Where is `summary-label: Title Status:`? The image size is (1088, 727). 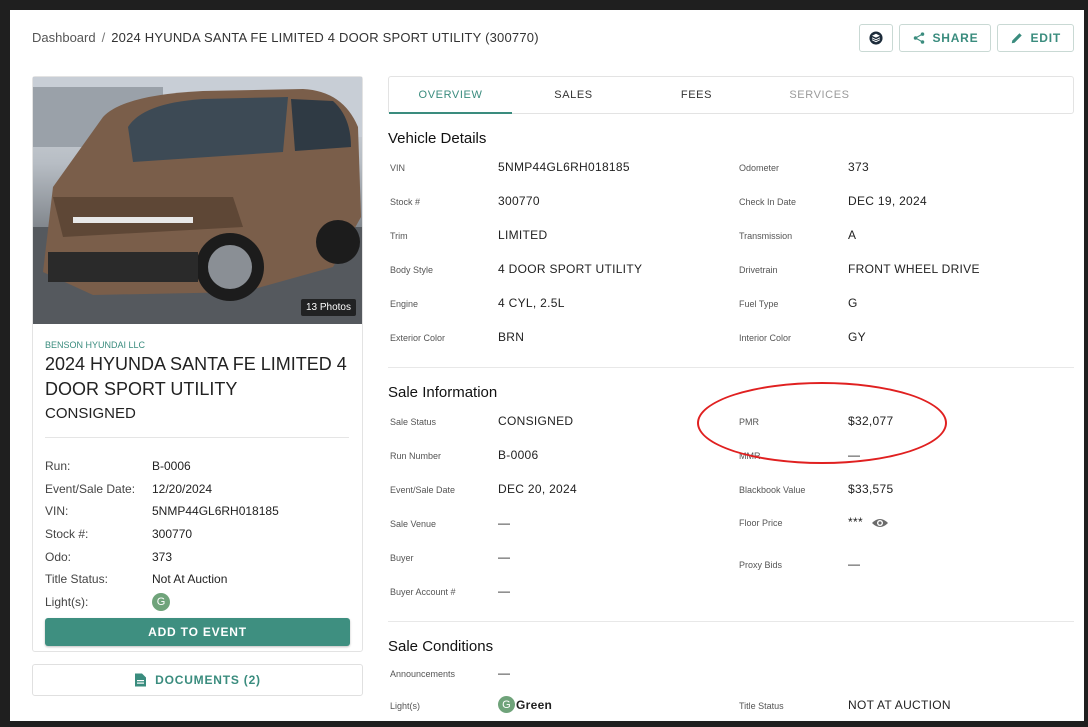
summary-label: Title Status: is located at coordinates (76, 579).